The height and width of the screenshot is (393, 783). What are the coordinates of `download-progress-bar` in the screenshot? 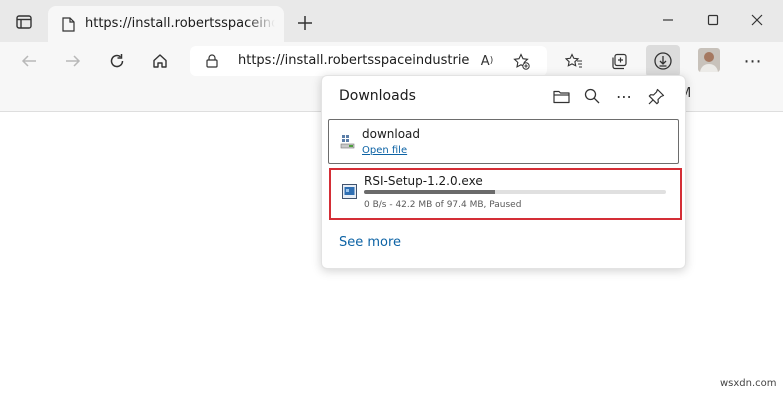 It's located at (515, 192).